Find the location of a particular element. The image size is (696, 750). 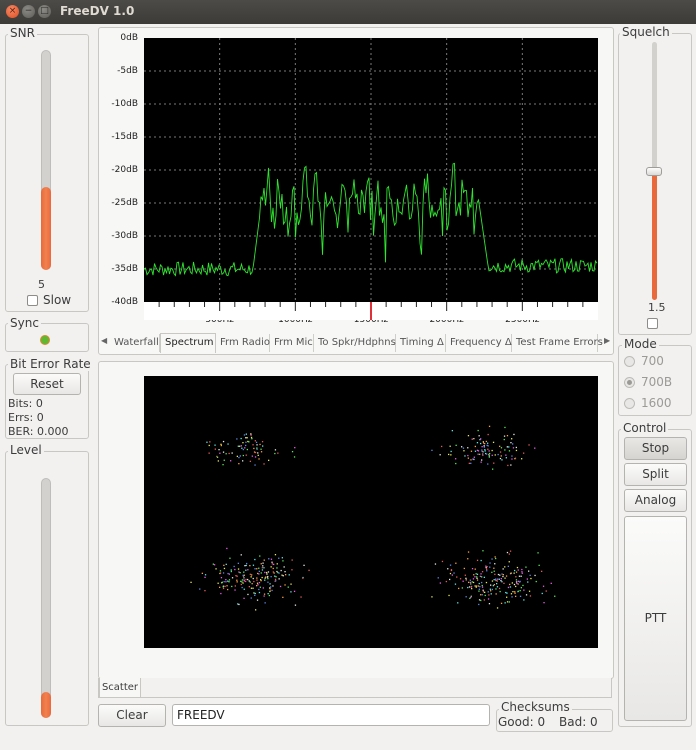

tab-scroll-right-icon: ▶ is located at coordinates (607, 340).